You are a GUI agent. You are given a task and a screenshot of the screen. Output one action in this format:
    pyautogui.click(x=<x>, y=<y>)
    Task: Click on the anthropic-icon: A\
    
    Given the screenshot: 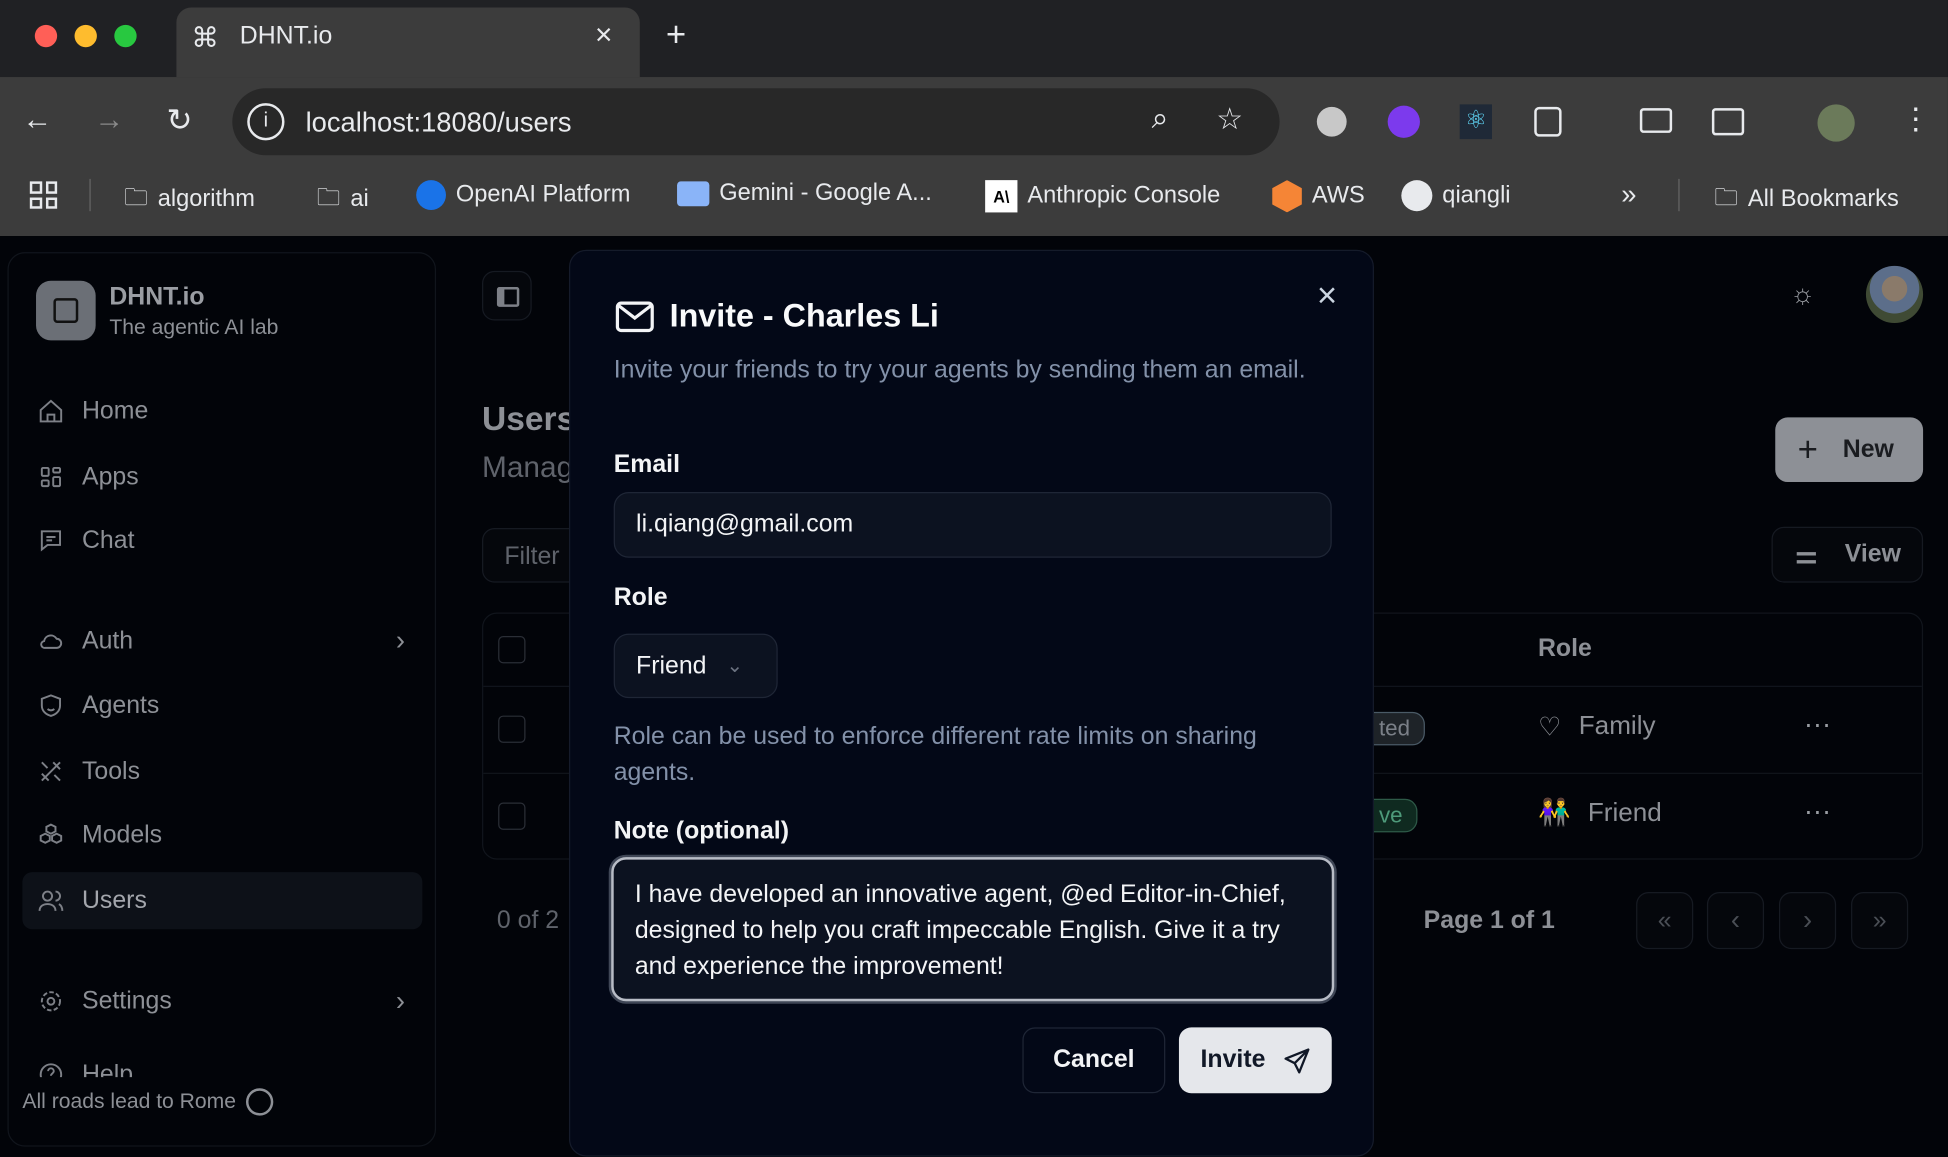 What is the action you would take?
    pyautogui.click(x=1001, y=196)
    